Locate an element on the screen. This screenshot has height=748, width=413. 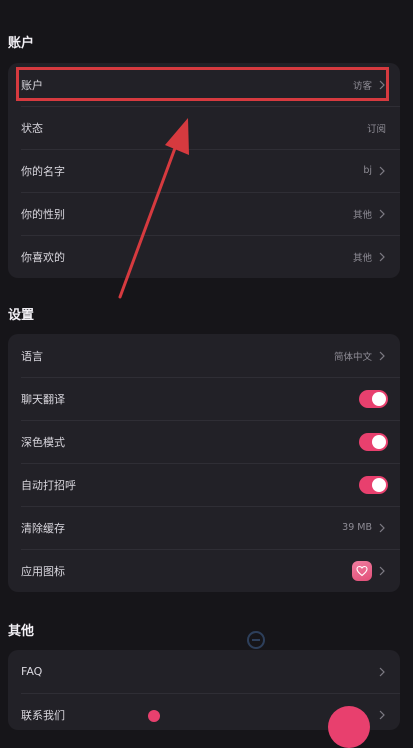
account-section-title: 账户 is located at coordinates (21, 43).